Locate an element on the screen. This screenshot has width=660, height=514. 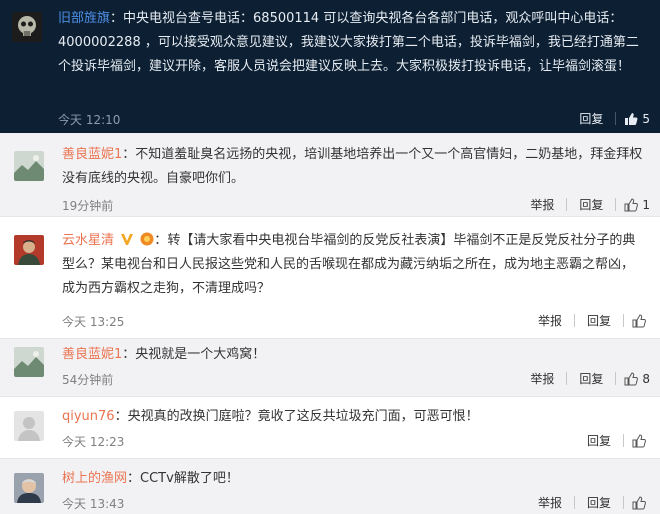
comment-time: 19分钟前 is located at coordinates (88, 206).